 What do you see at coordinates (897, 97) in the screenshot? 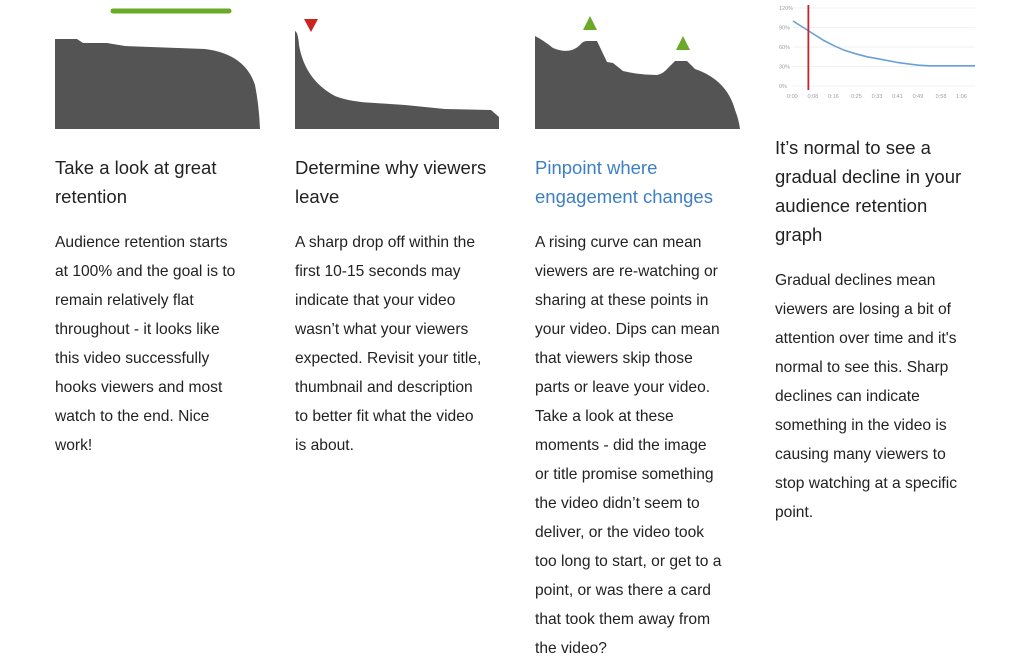
I see `x-tick-label: 0:41` at bounding box center [897, 97].